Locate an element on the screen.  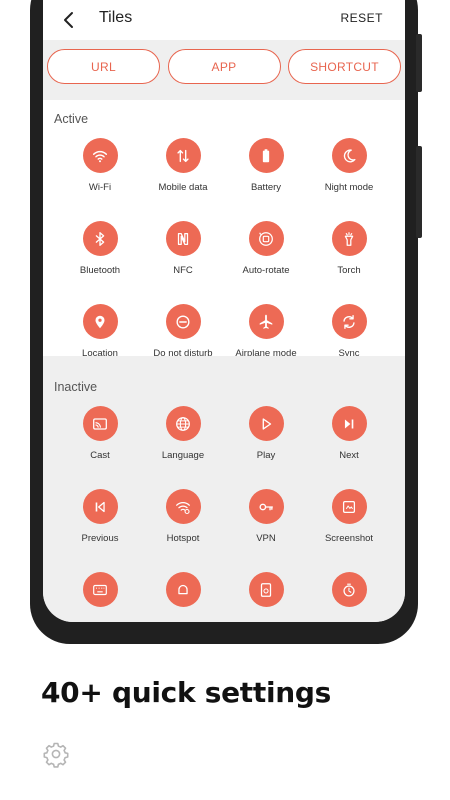
tile-label: Play is located at coordinates (266, 455).